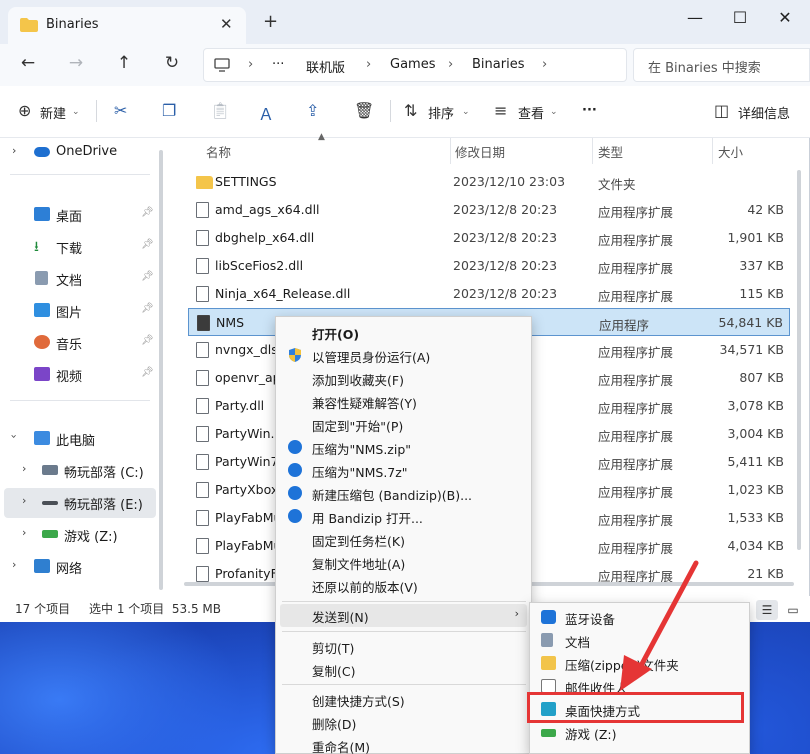 This screenshot has height=754, width=810. What do you see at coordinates (79, 439) in the screenshot?
I see `sidebar-item-this-pc: › 此电脑` at bounding box center [79, 439].